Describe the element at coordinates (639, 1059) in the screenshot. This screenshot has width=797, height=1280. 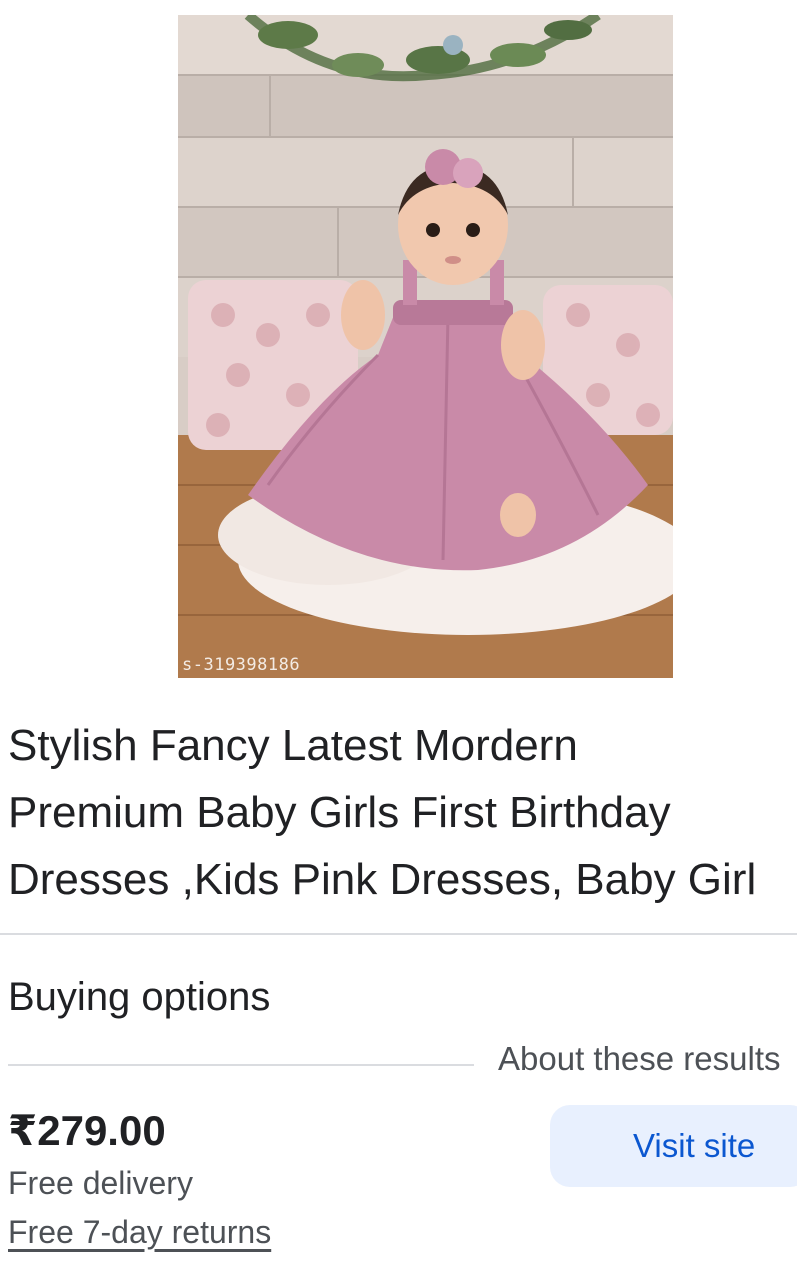
I see `about-these-results-link: About these results` at that location.